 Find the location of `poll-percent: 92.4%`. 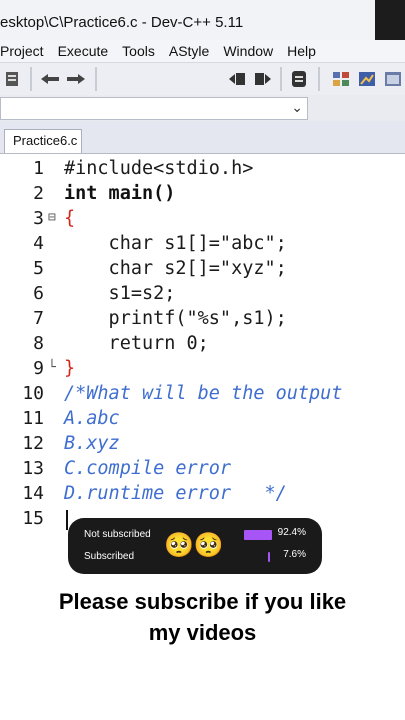

poll-percent: 92.4% is located at coordinates (291, 532).